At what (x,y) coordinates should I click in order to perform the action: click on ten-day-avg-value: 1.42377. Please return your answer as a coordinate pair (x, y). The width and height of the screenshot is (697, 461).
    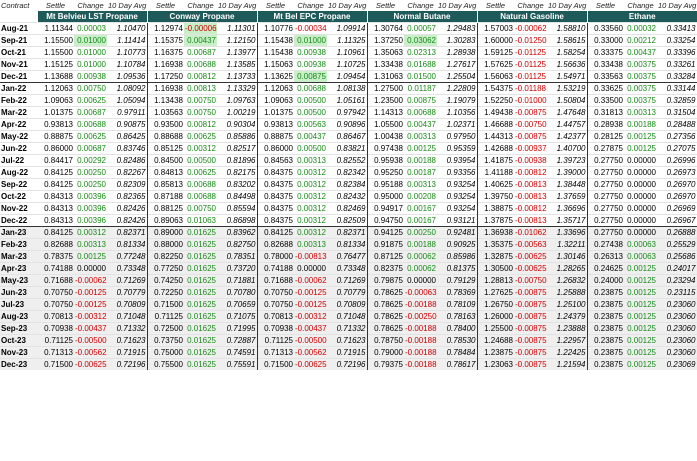
    Looking at the image, I should click on (567, 136).